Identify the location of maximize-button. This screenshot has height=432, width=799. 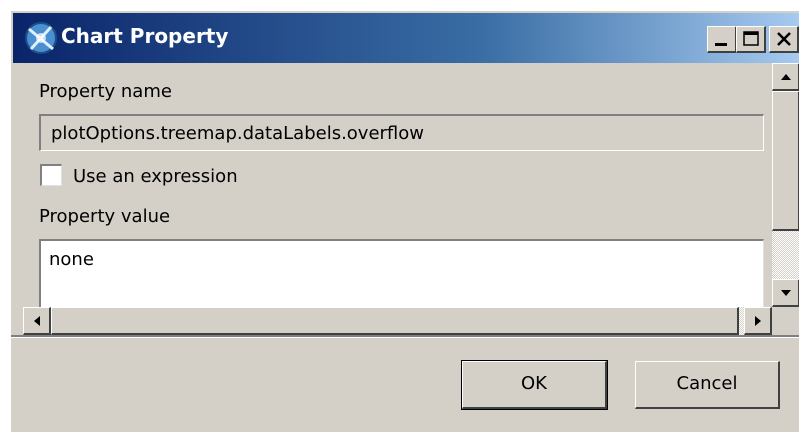
(751, 39).